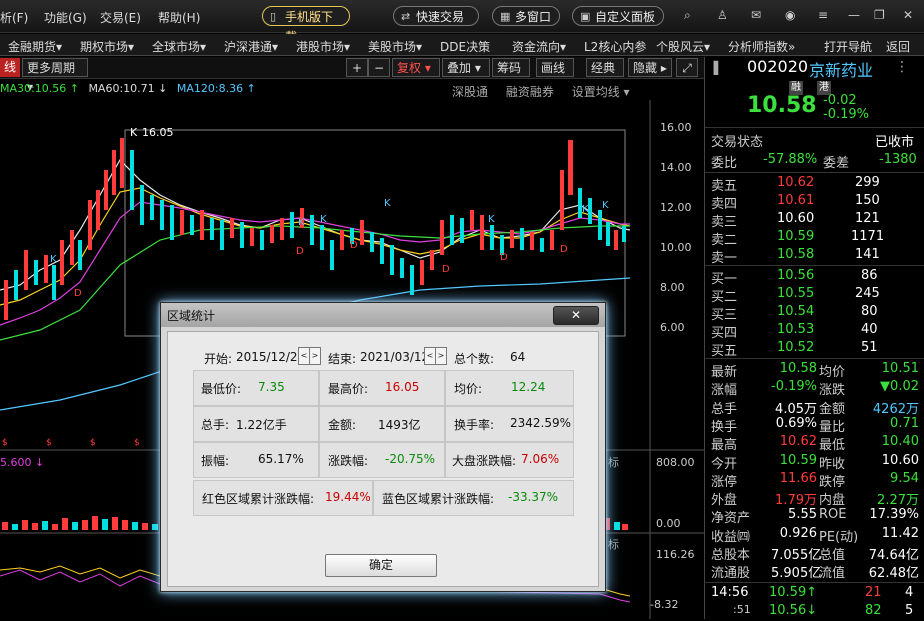  Describe the element at coordinates (814, 184) in the screenshot. I see `ask-row: 卖五 10.62 299` at that location.